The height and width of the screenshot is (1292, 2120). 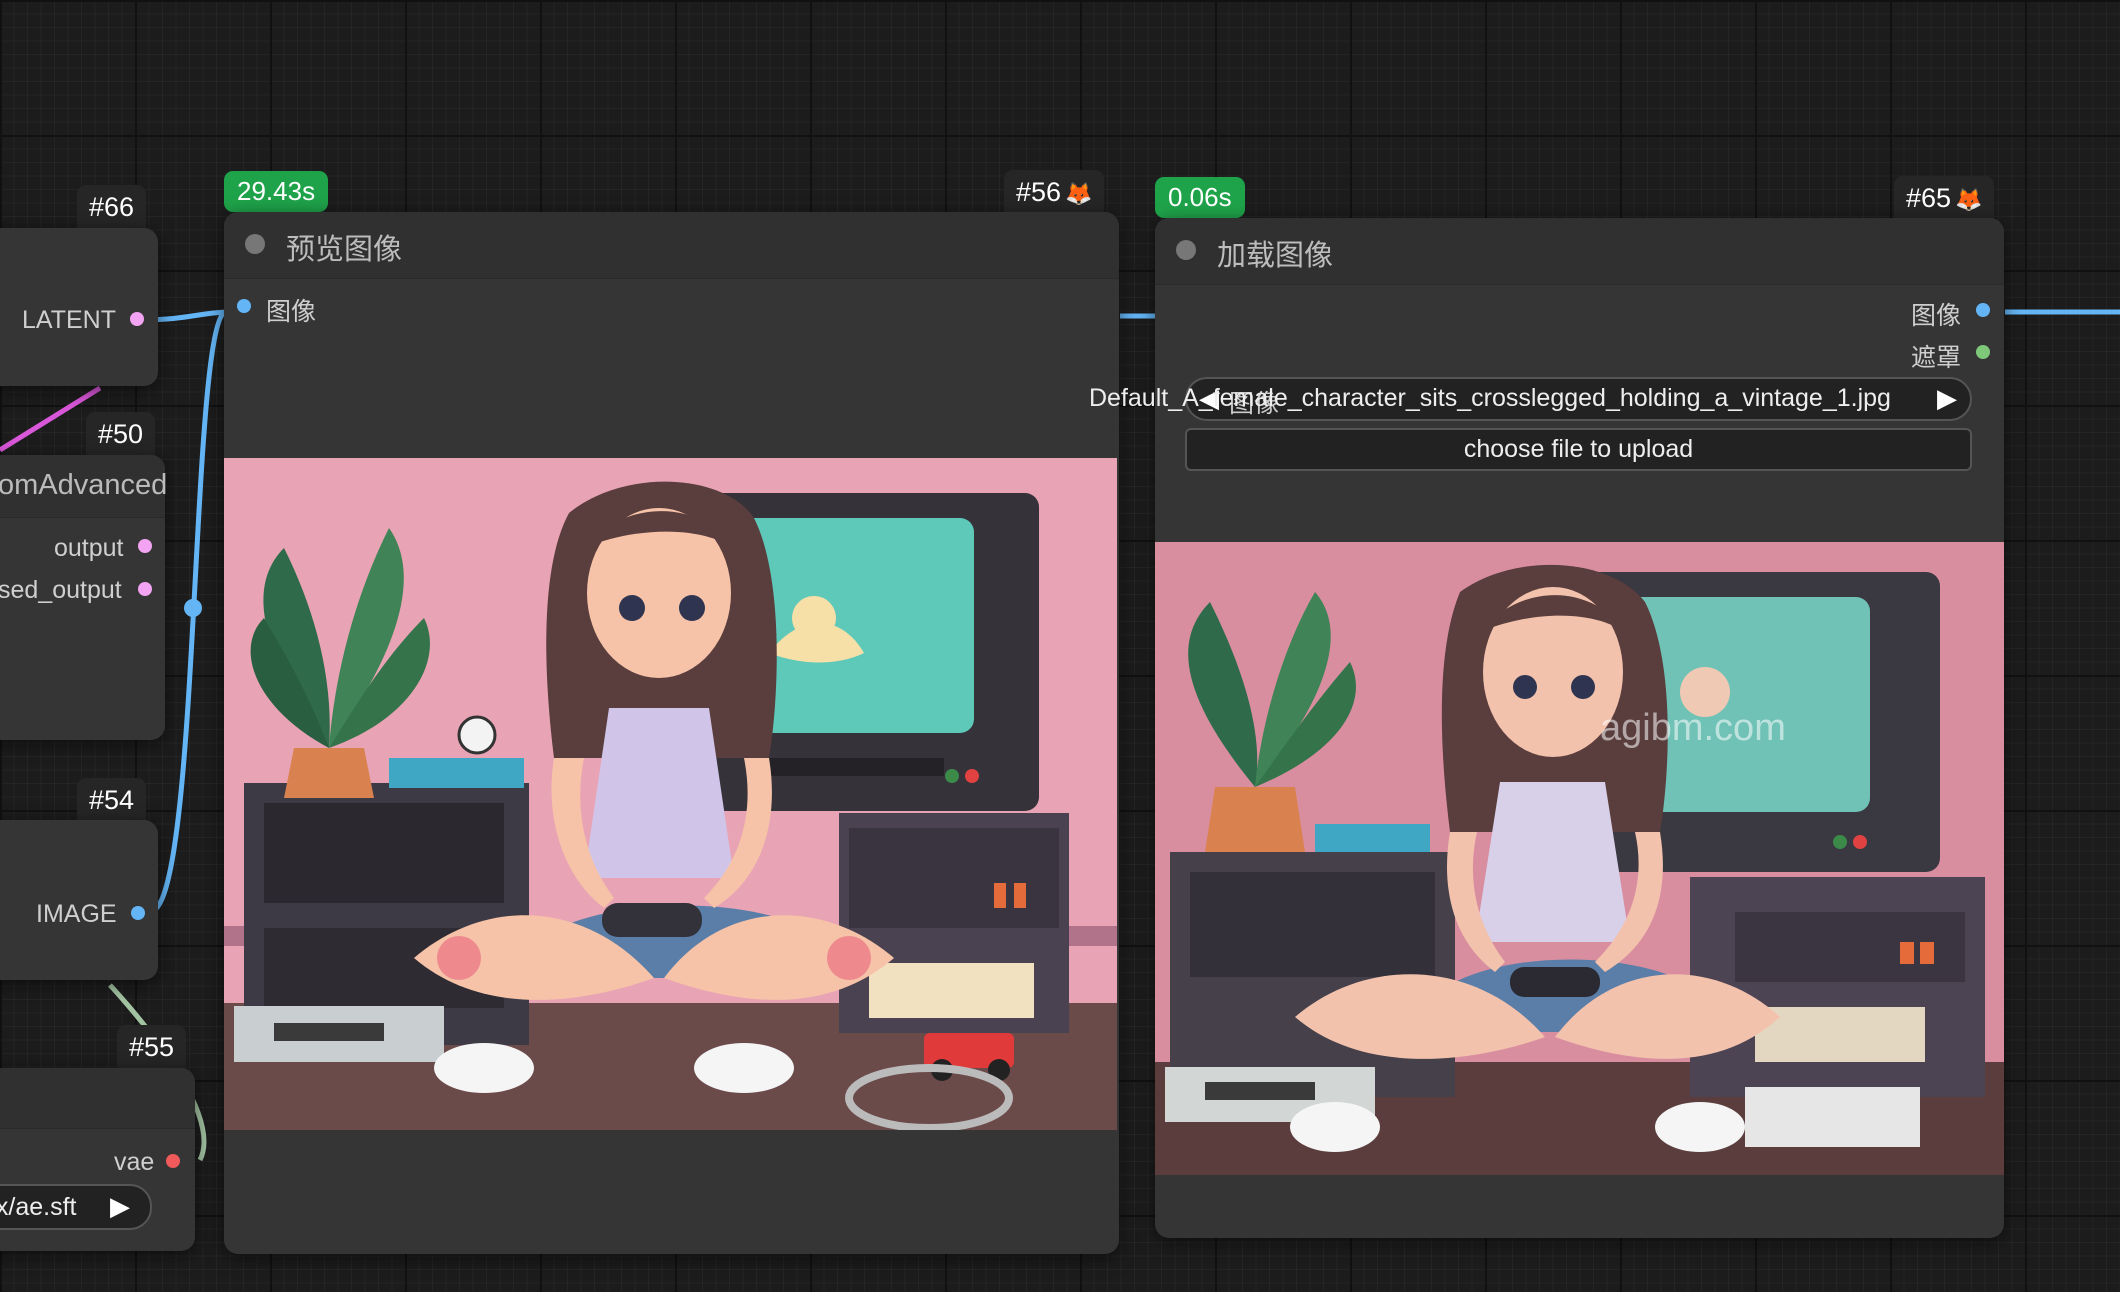 What do you see at coordinates (1275, 256) in the screenshot?
I see `load-node-title: 加载图像` at bounding box center [1275, 256].